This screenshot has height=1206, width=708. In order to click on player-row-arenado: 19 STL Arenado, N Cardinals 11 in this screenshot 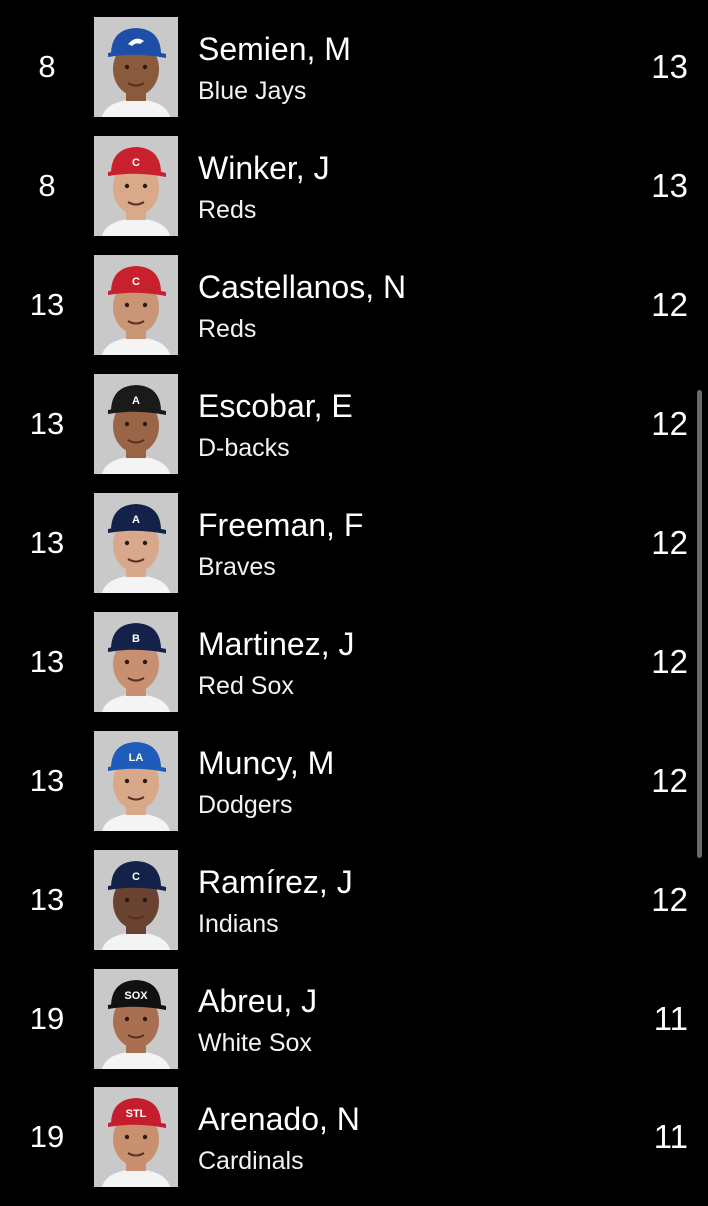, I will do `click(354, 1146)`.